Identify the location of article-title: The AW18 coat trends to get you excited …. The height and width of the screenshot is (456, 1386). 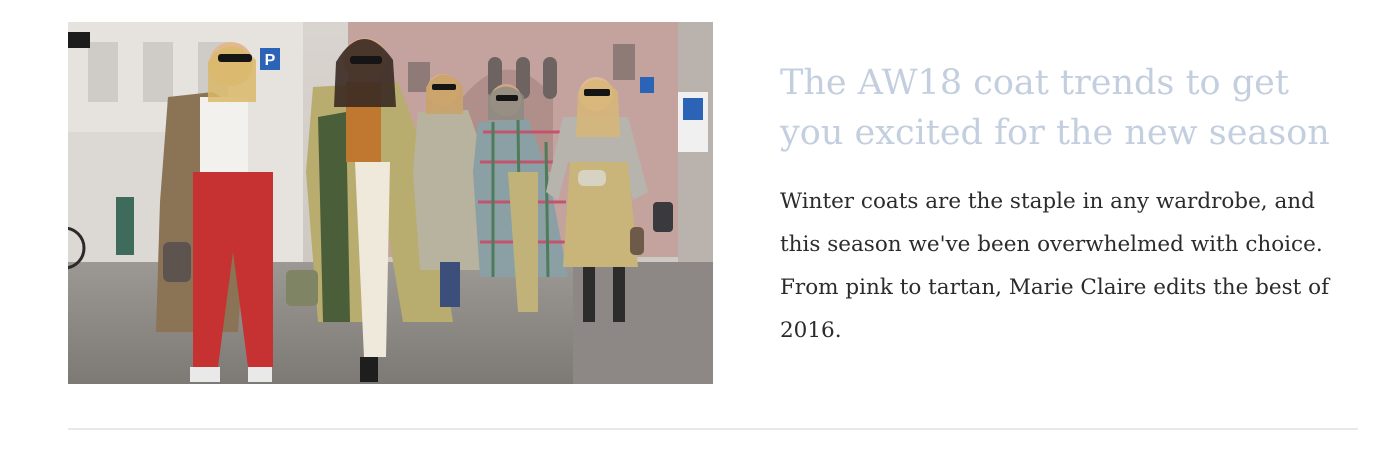
(1070, 108).